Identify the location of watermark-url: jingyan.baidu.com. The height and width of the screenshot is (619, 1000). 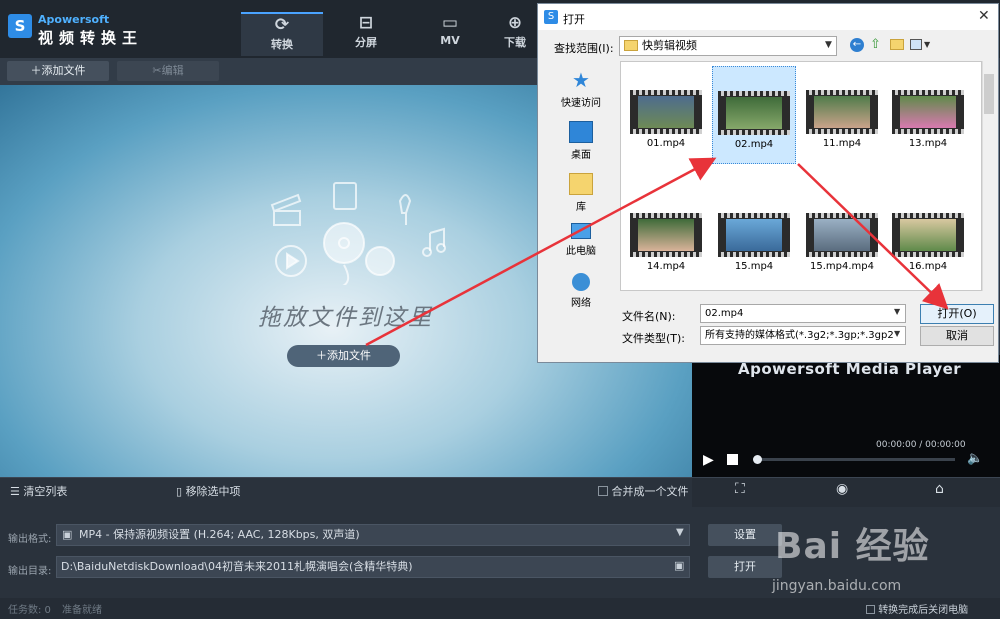
(837, 586).